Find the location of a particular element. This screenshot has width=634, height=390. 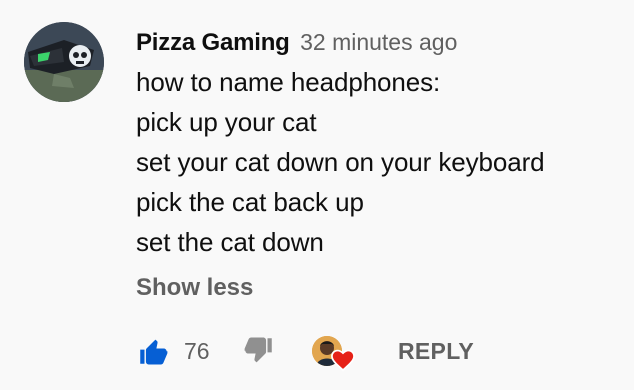

heart-icon is located at coordinates (343, 360).